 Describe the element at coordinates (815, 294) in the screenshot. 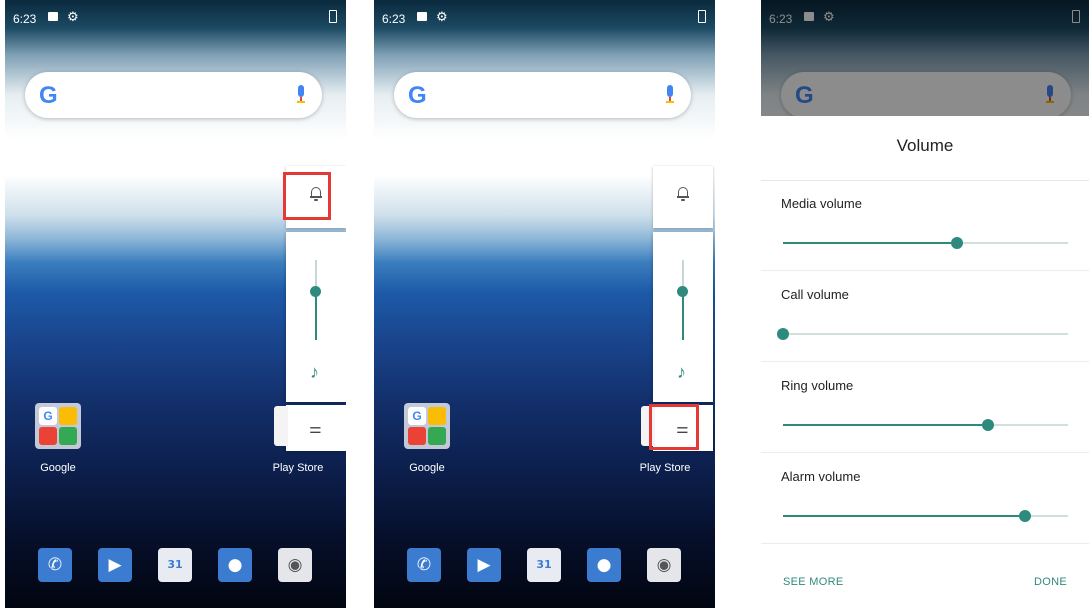

I see `call-volume-label: Call volume` at that location.